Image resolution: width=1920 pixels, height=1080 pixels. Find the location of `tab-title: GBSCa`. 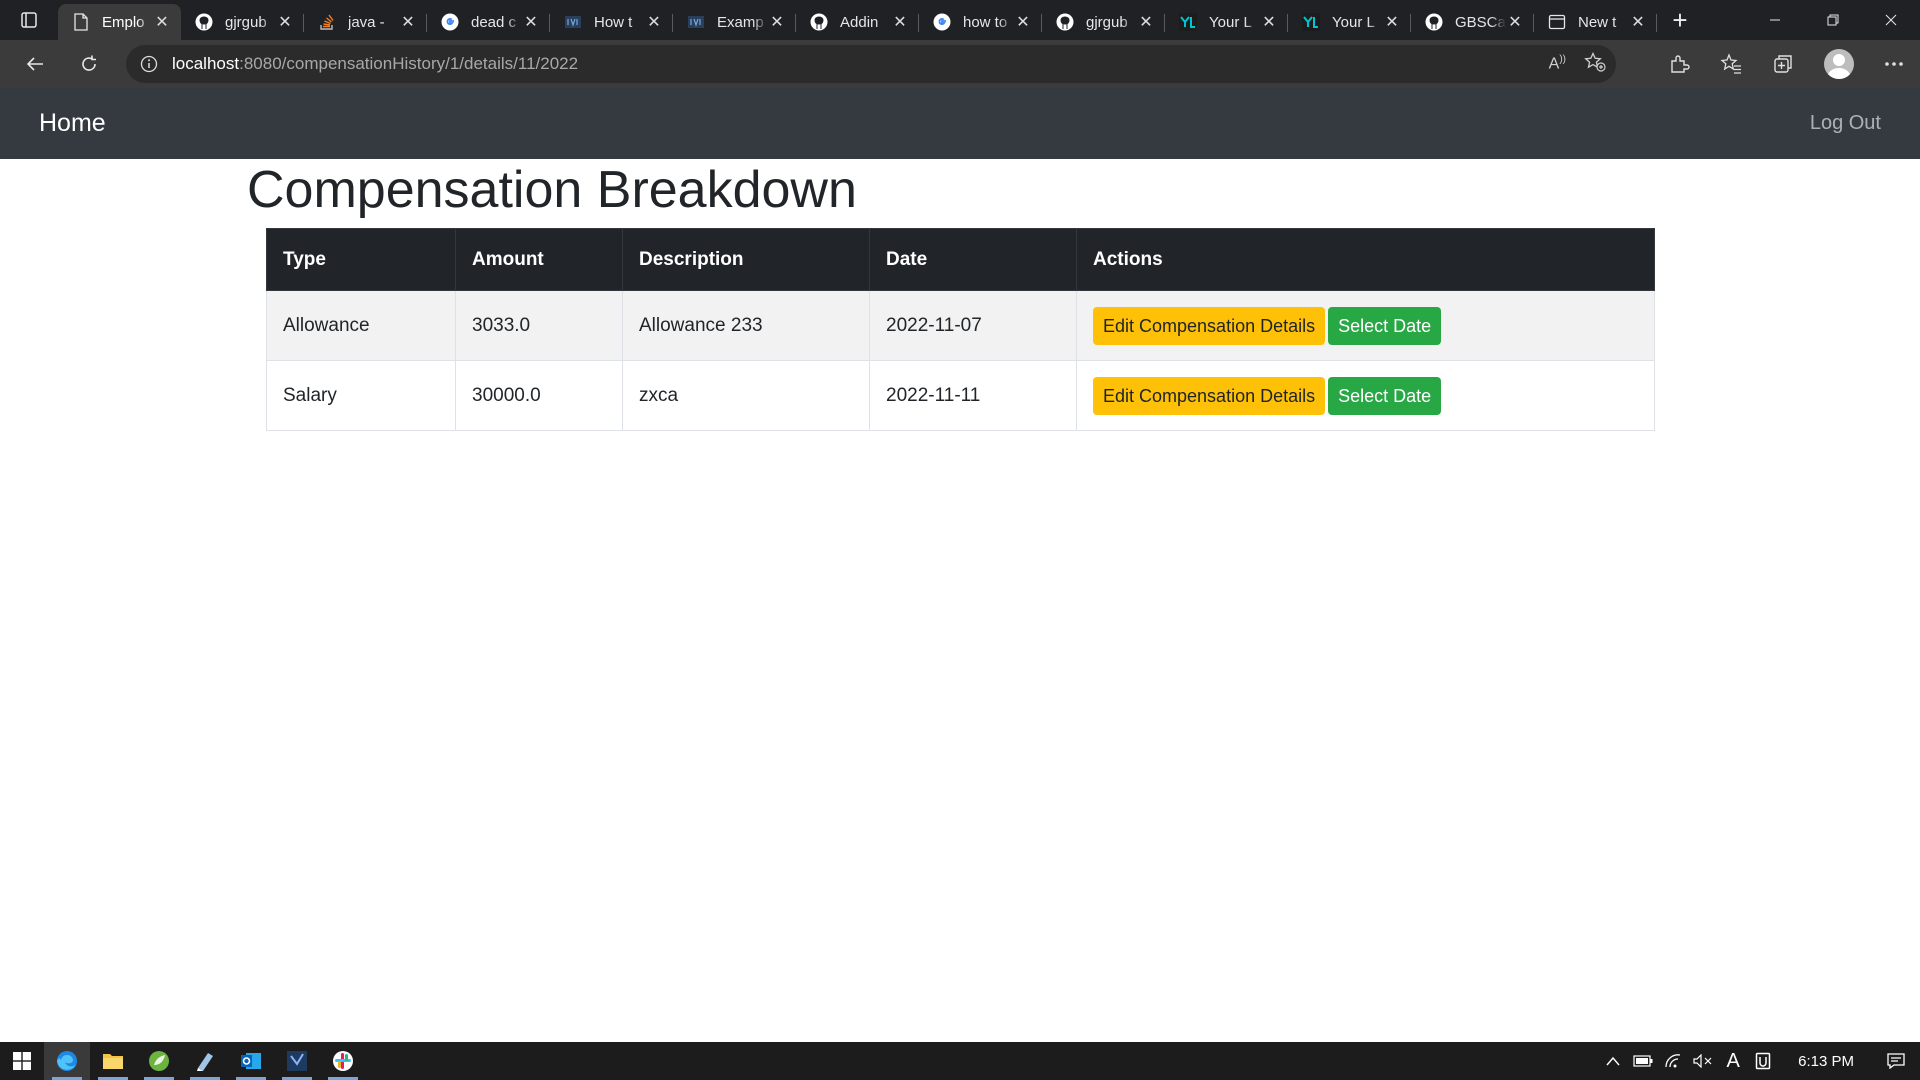

tab-title: GBSCa is located at coordinates (1480, 22).